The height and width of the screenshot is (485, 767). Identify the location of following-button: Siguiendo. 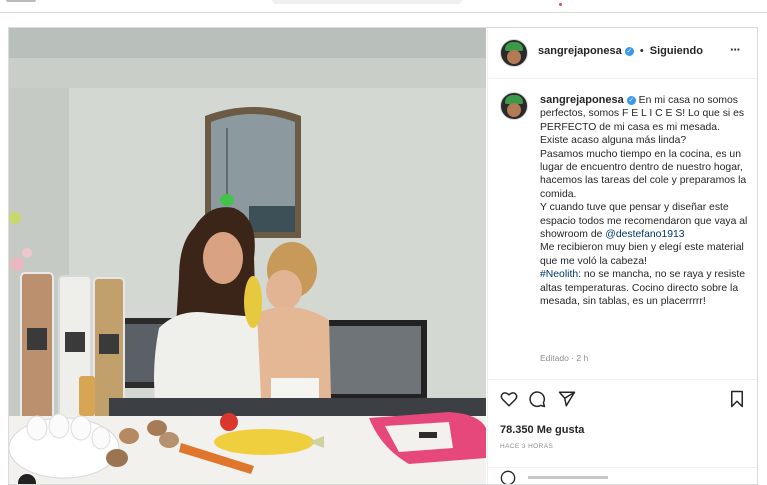
(676, 51).